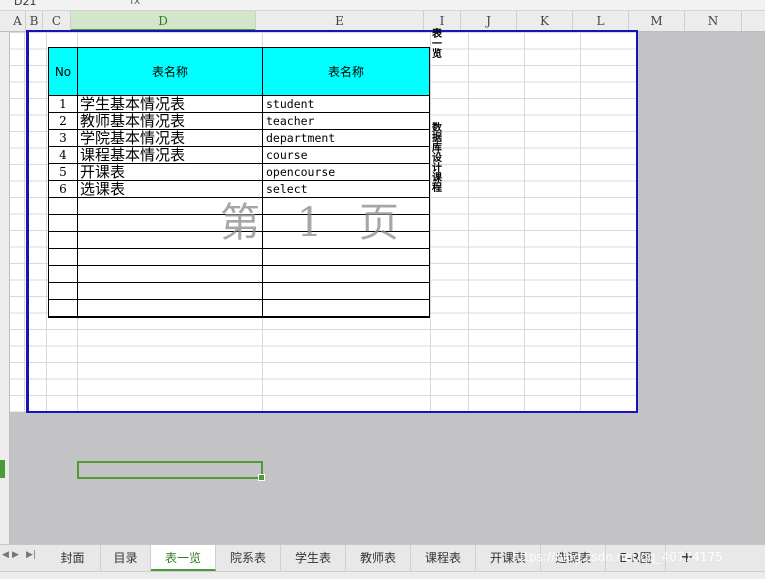 The image size is (765, 579). I want to click on source-watermark: https://blog.csdn.net/qq_40774175, so click(617, 557).